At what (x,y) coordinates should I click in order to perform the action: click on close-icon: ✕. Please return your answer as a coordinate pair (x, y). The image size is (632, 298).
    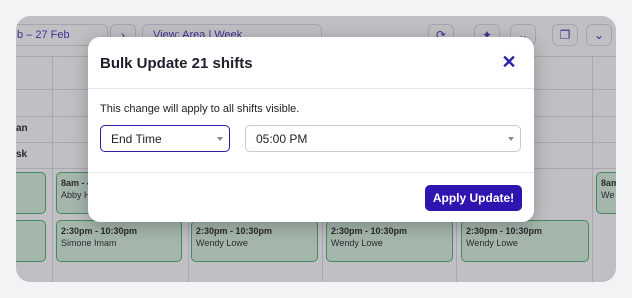
    Looking at the image, I should click on (509, 62).